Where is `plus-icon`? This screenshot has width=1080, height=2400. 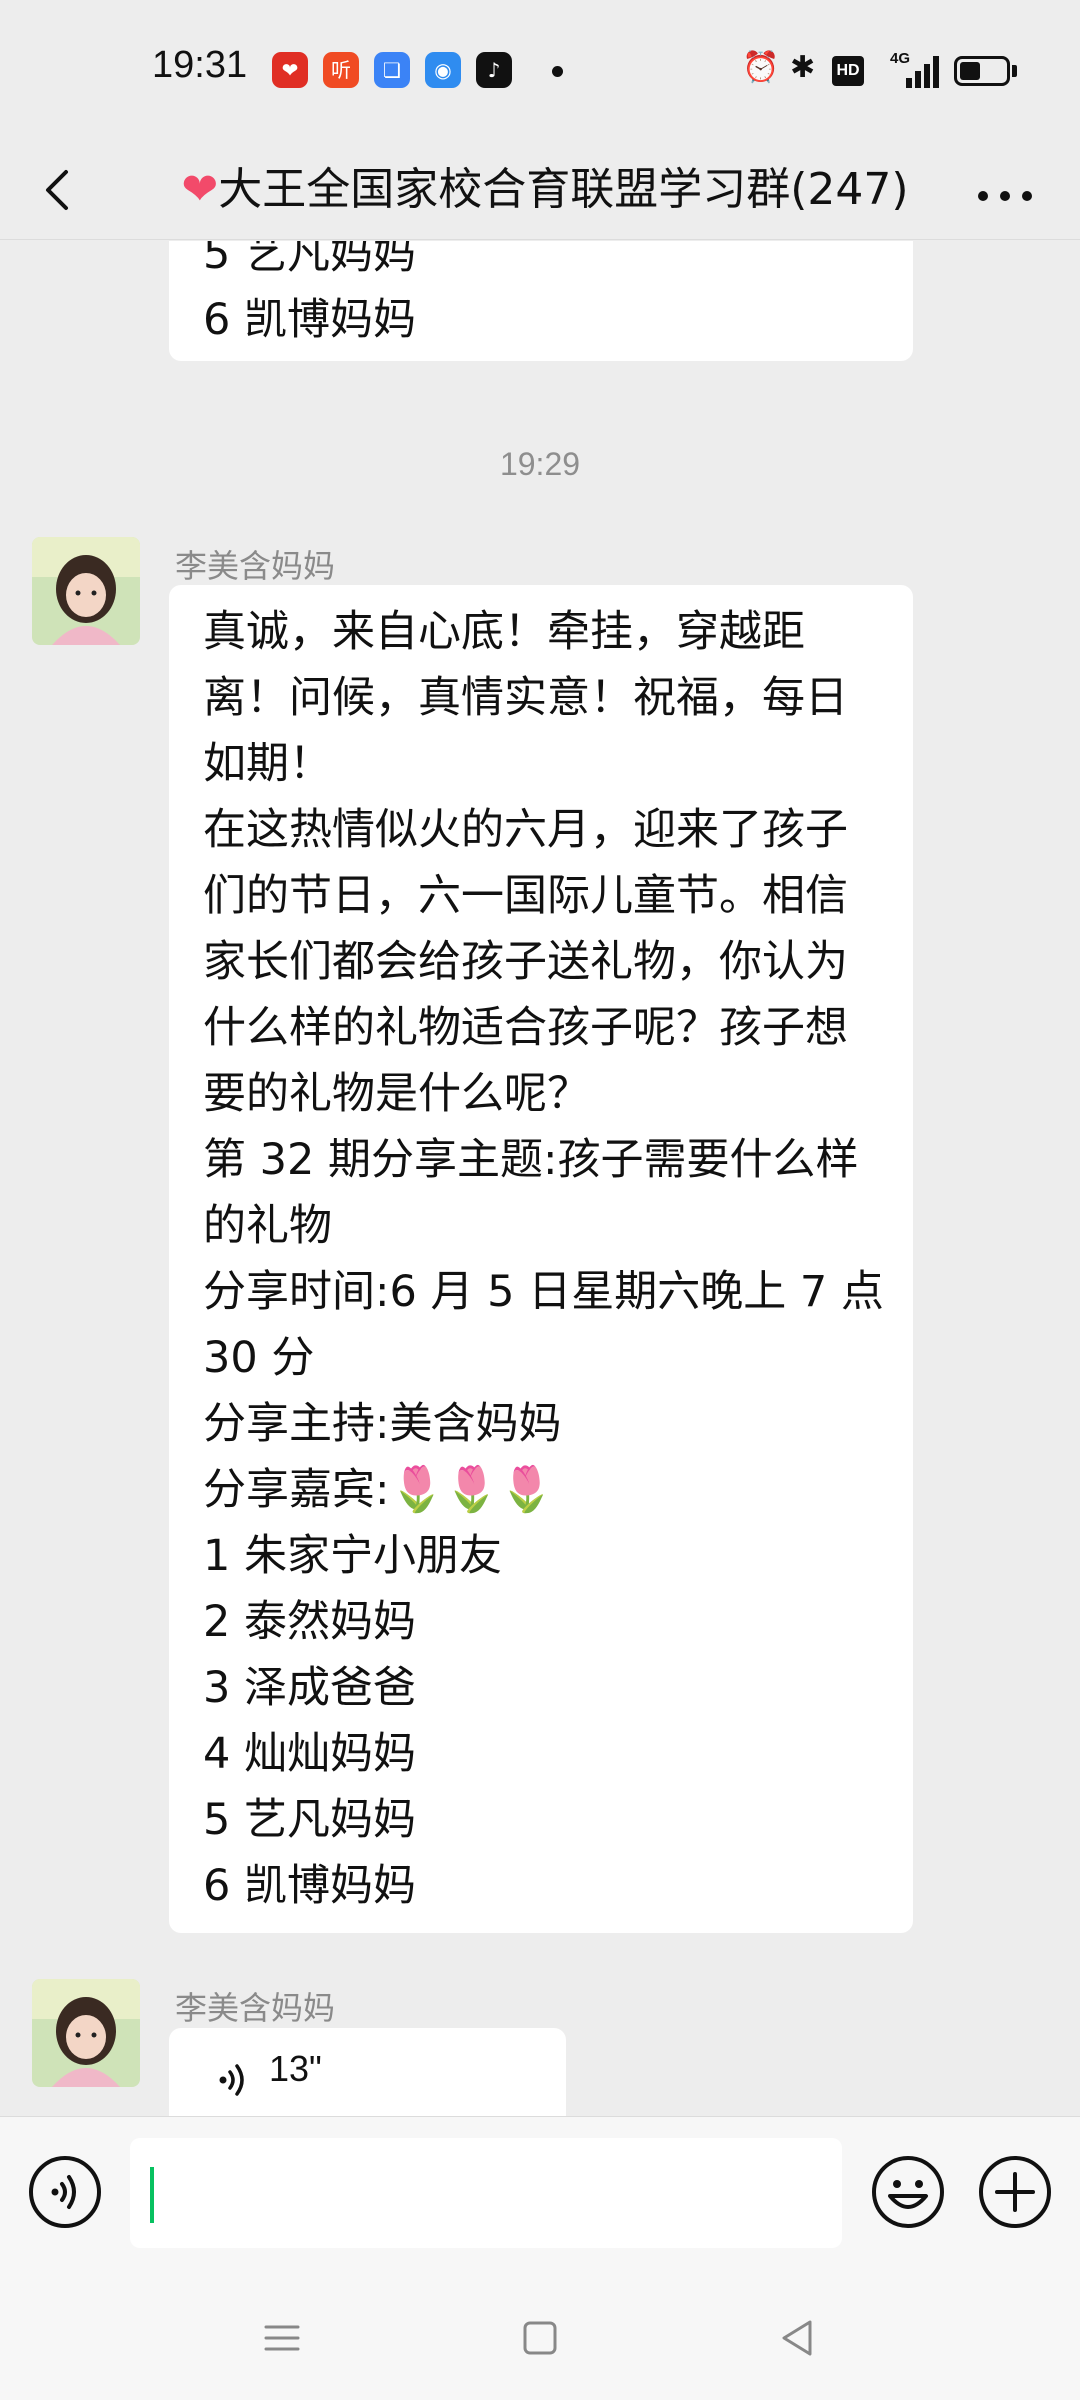 plus-icon is located at coordinates (1015, 2192).